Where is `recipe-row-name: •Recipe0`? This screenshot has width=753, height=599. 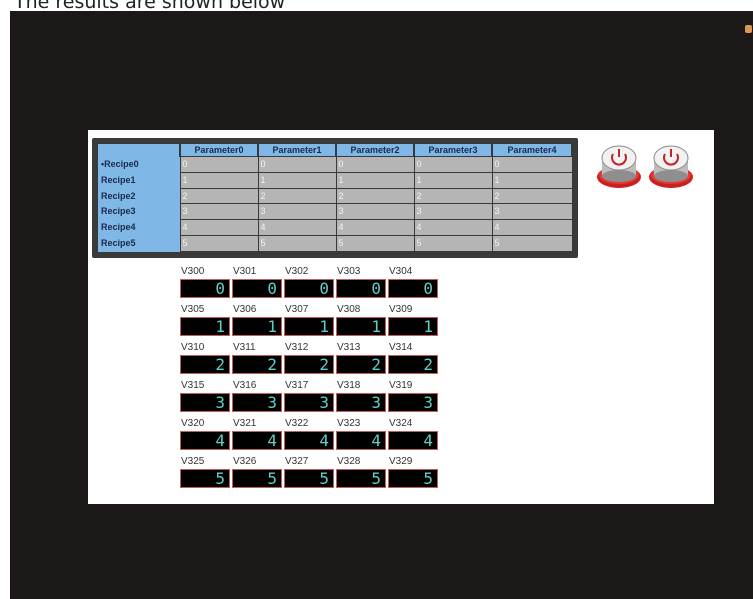 recipe-row-name: •Recipe0 is located at coordinates (139, 164).